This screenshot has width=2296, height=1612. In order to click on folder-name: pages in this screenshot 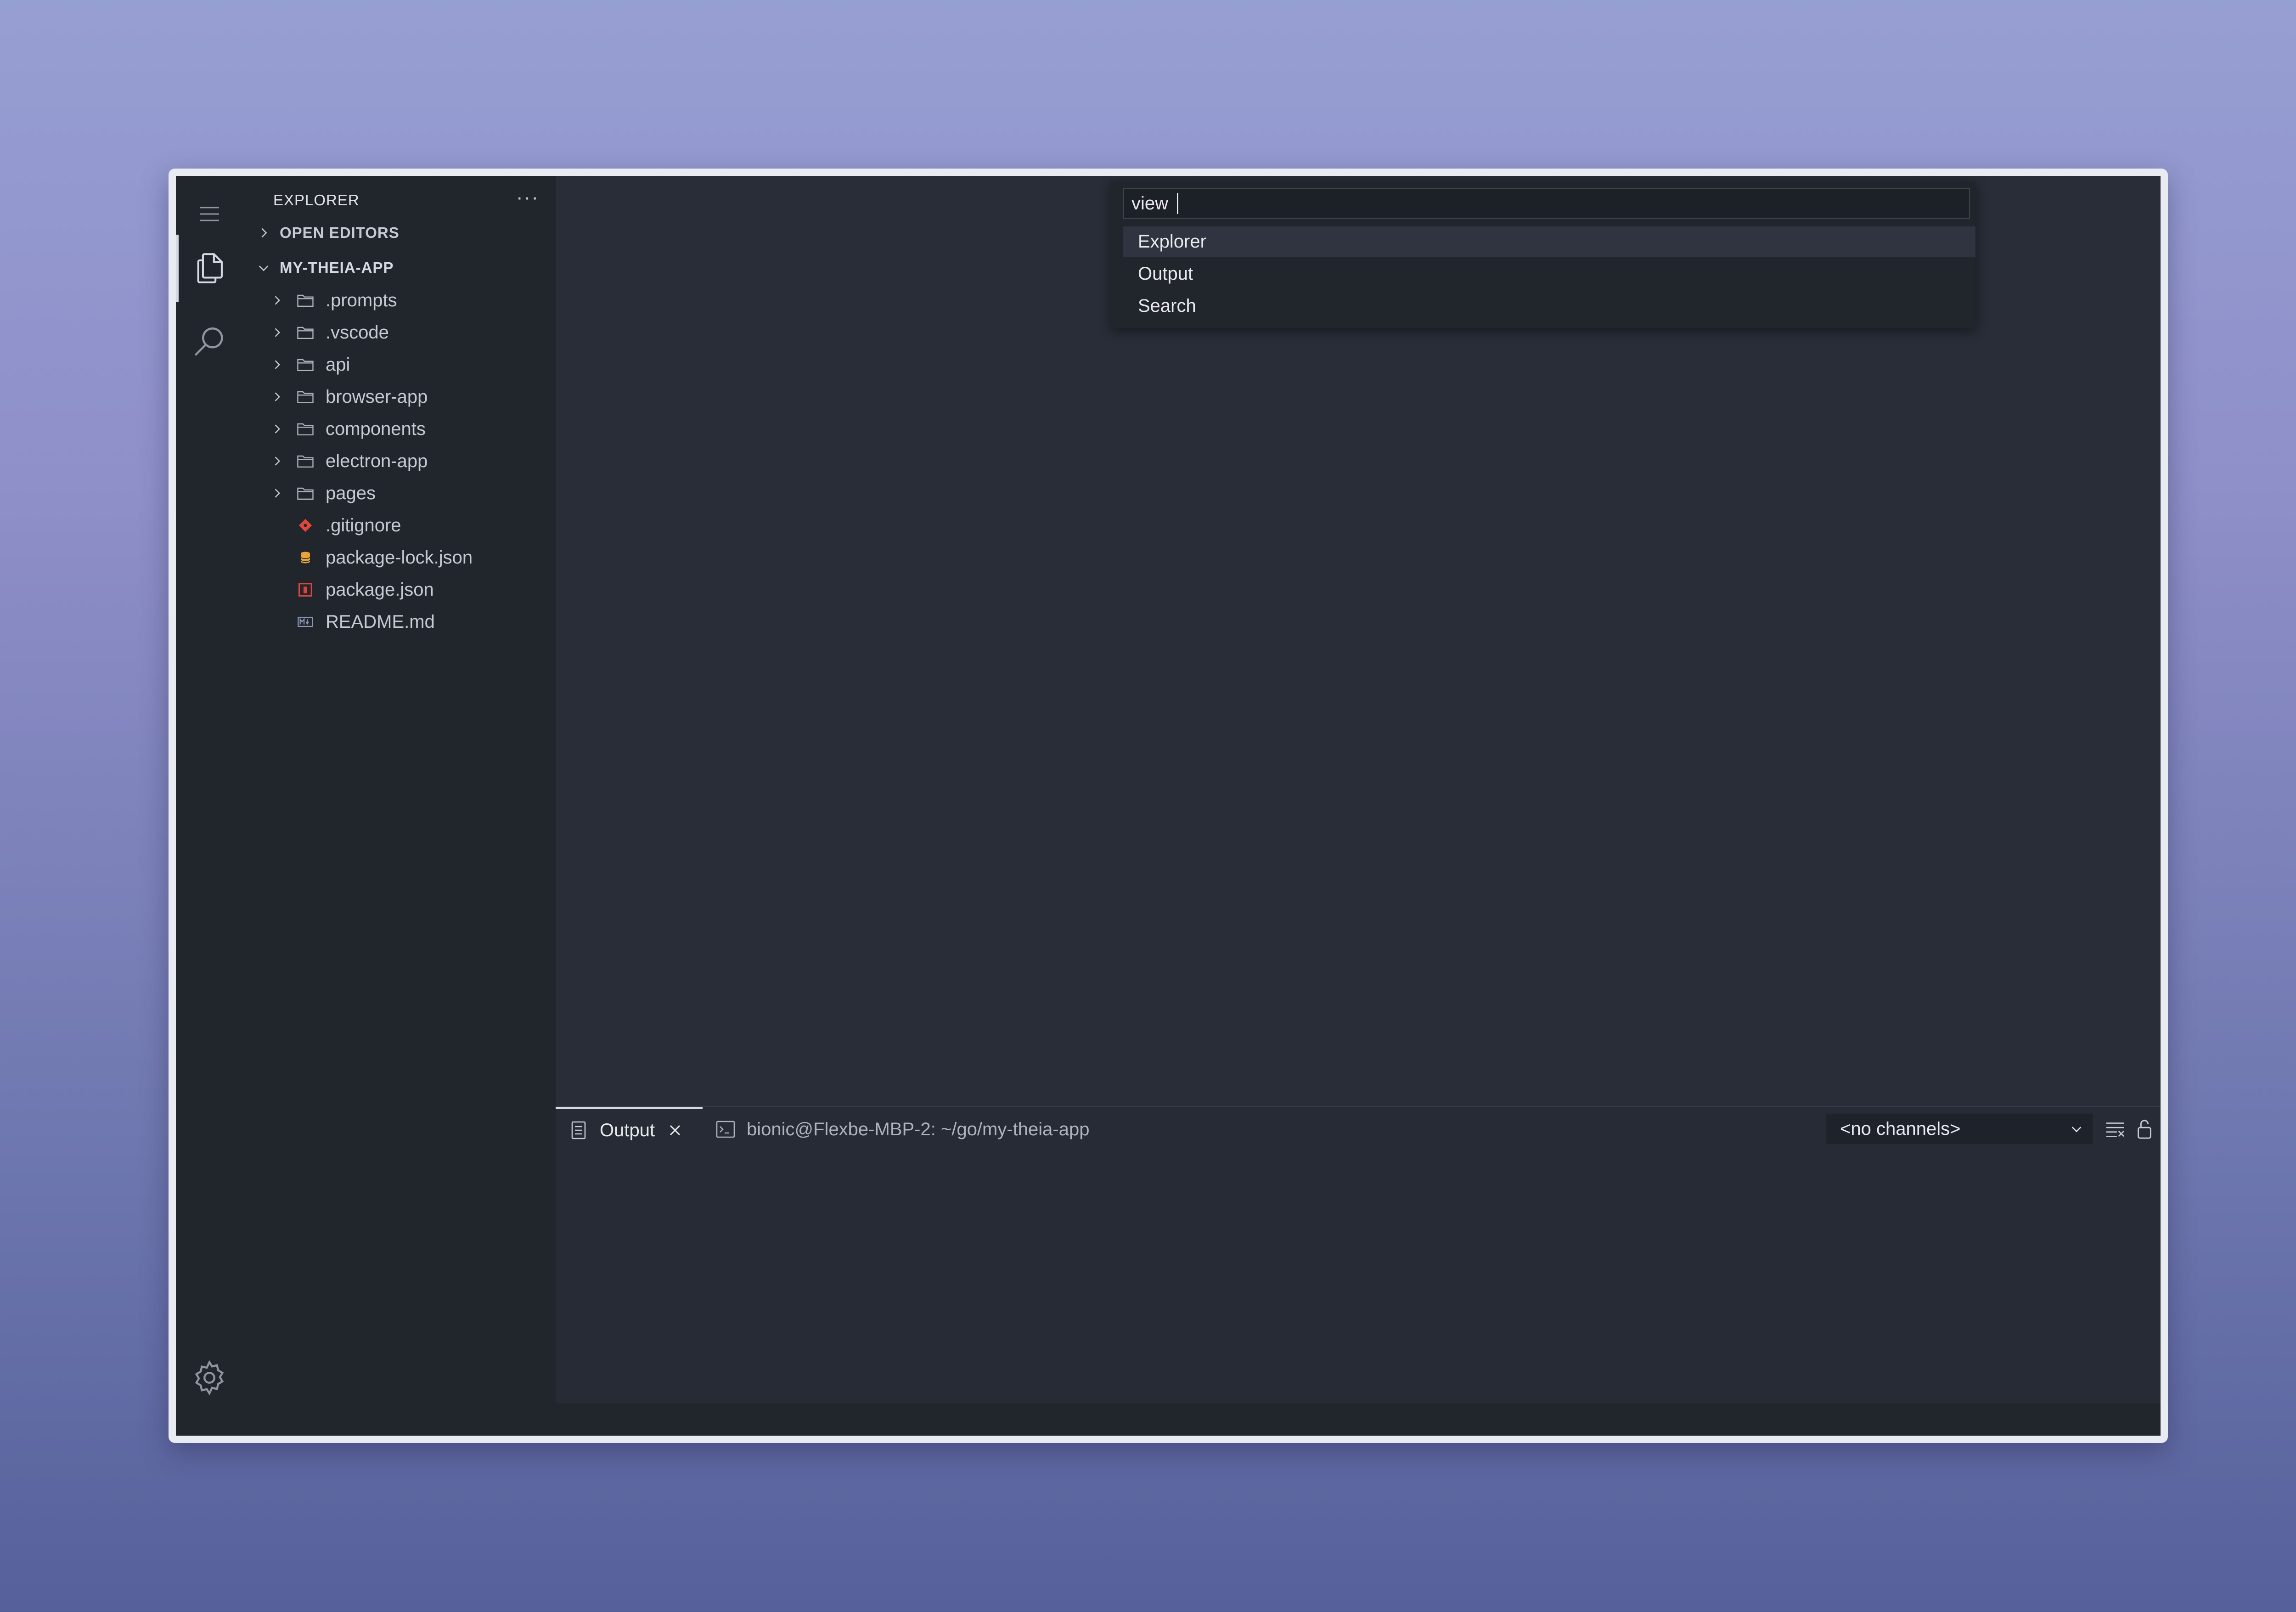, I will do `click(351, 493)`.